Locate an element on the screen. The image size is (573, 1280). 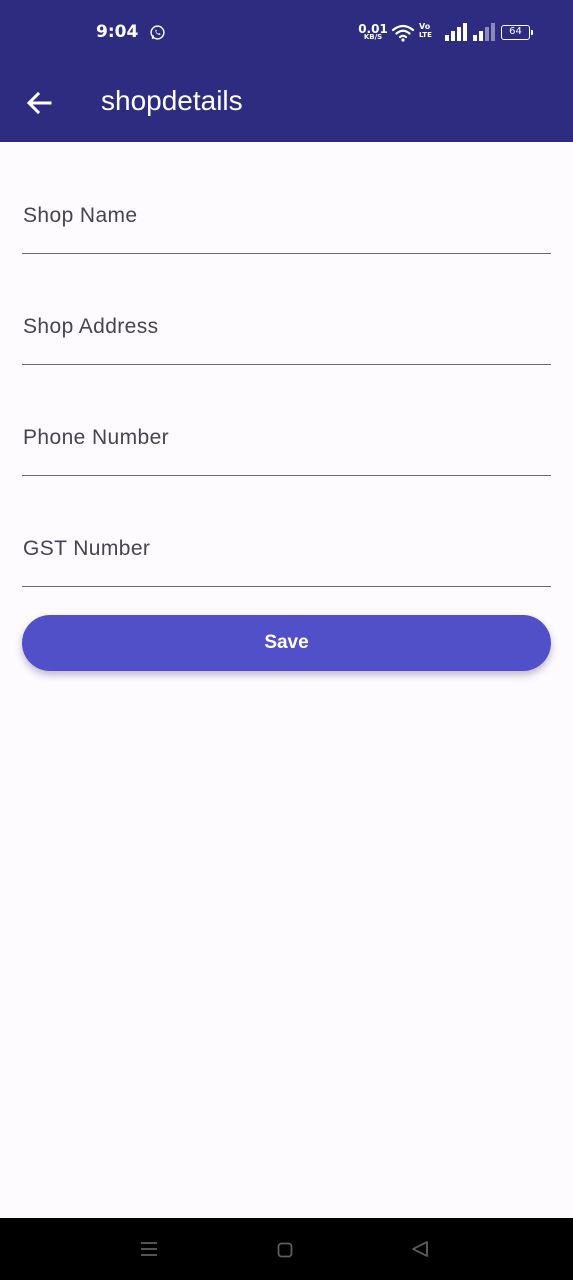
gst-number-input is located at coordinates (286, 551).